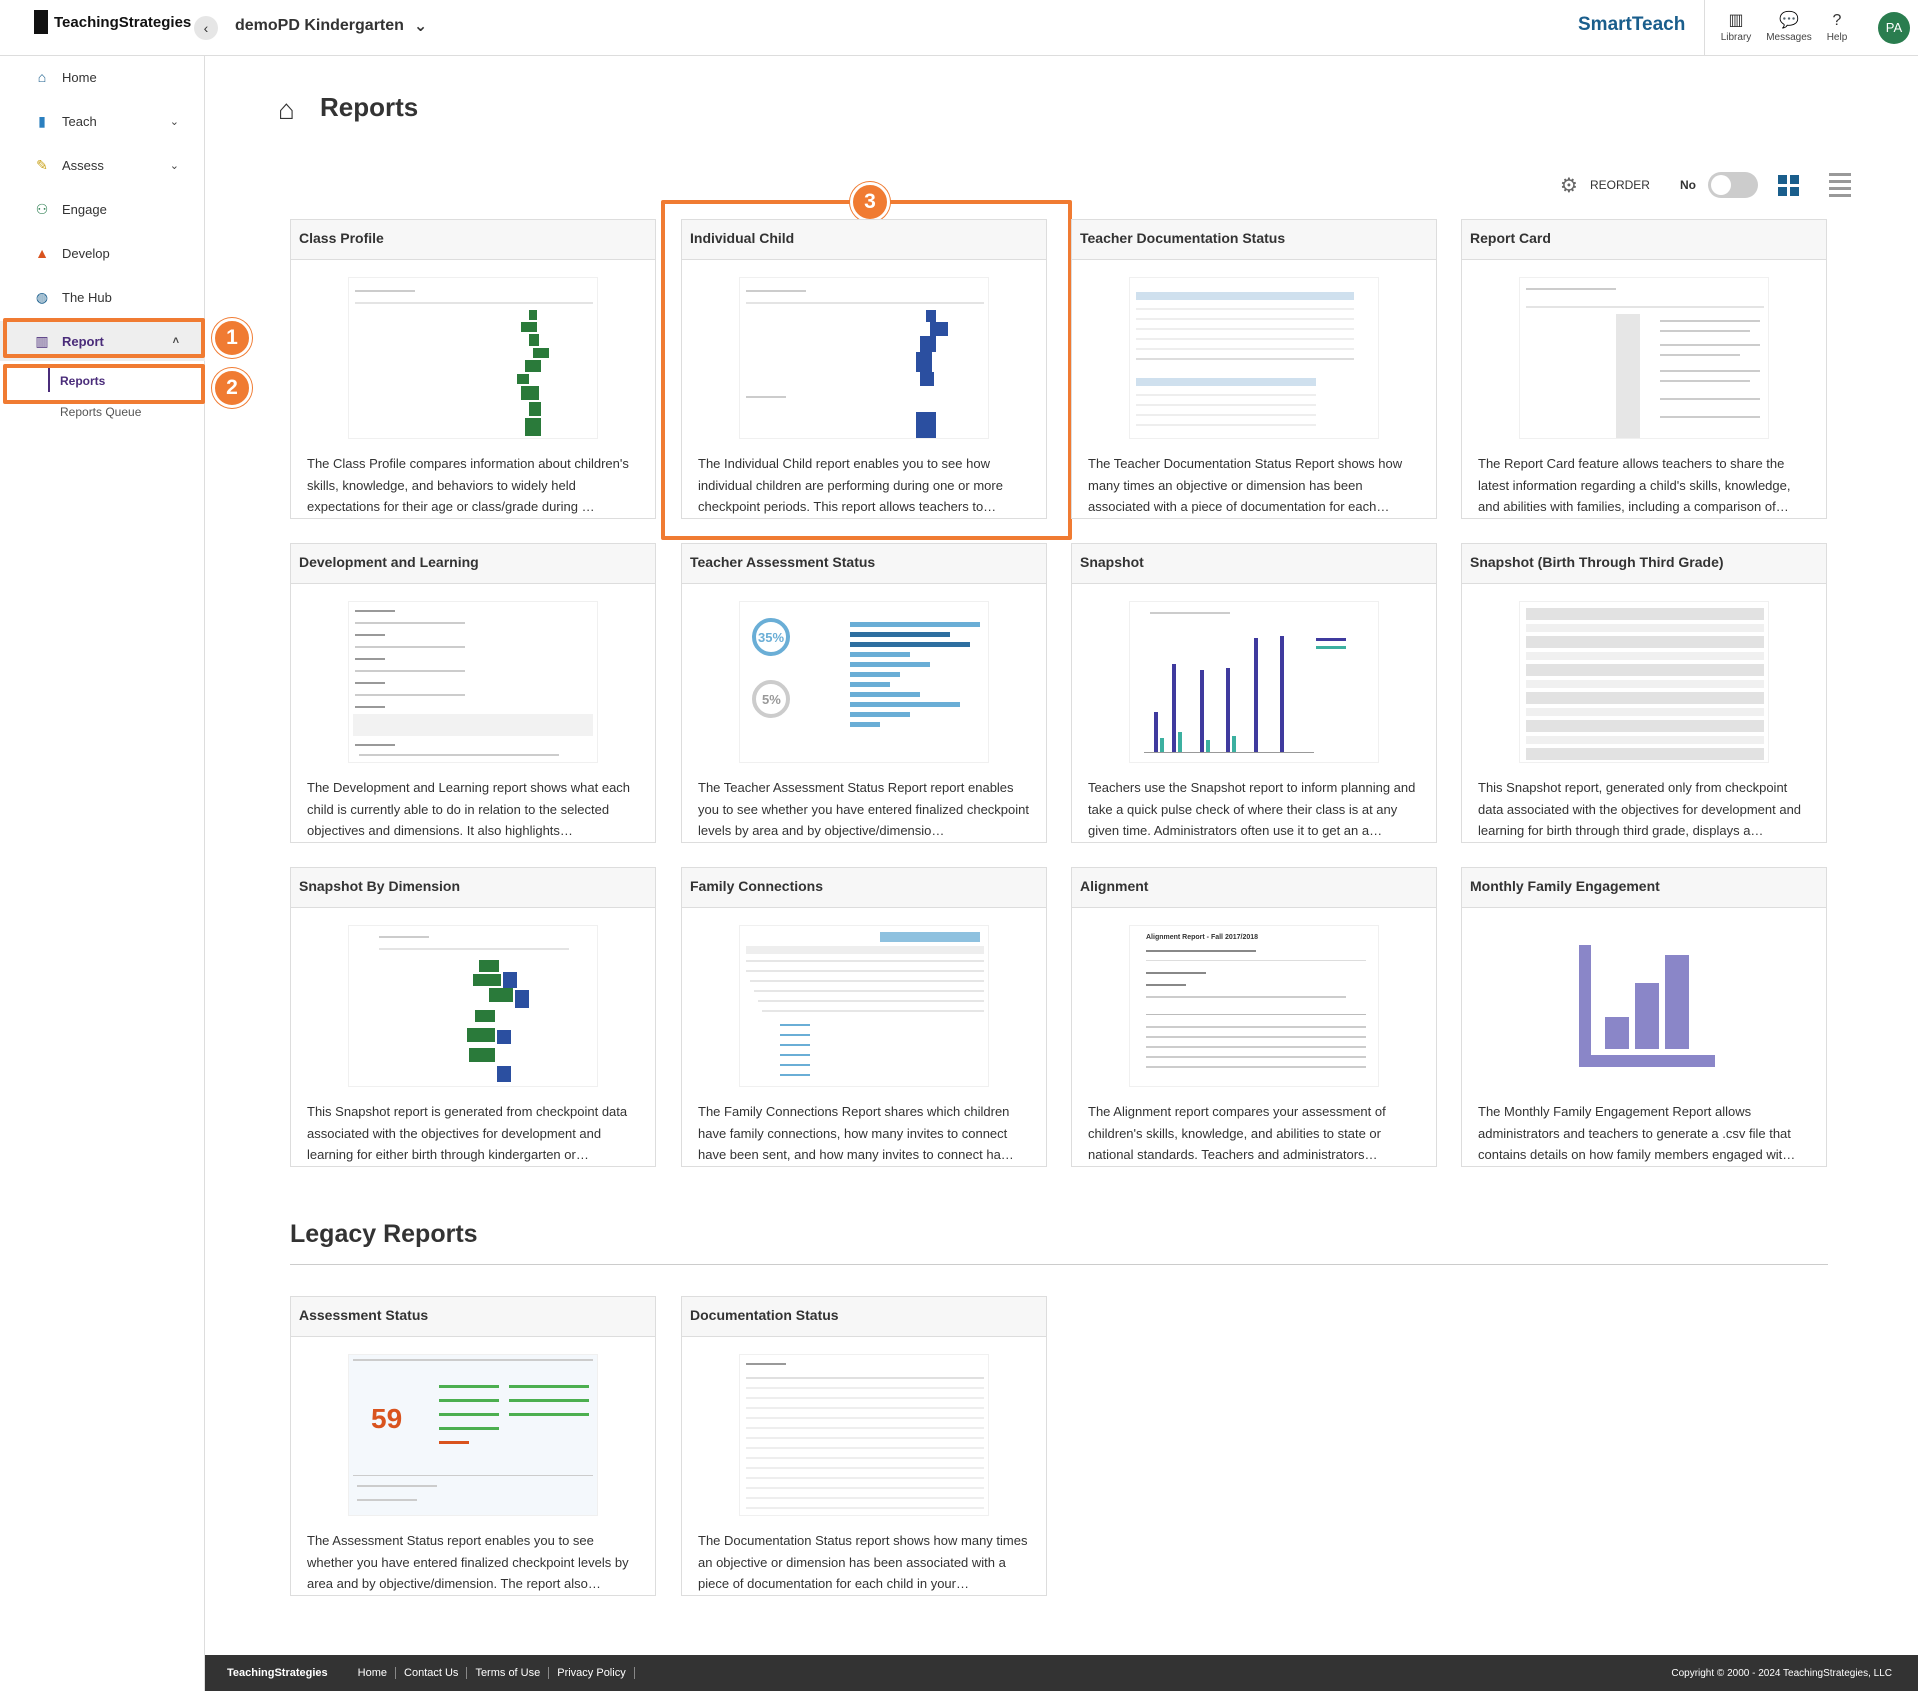 Image resolution: width=1918 pixels, height=1691 pixels. Describe the element at coordinates (473, 888) in the screenshot. I see `card-title: Snapshot By Dimension` at that location.